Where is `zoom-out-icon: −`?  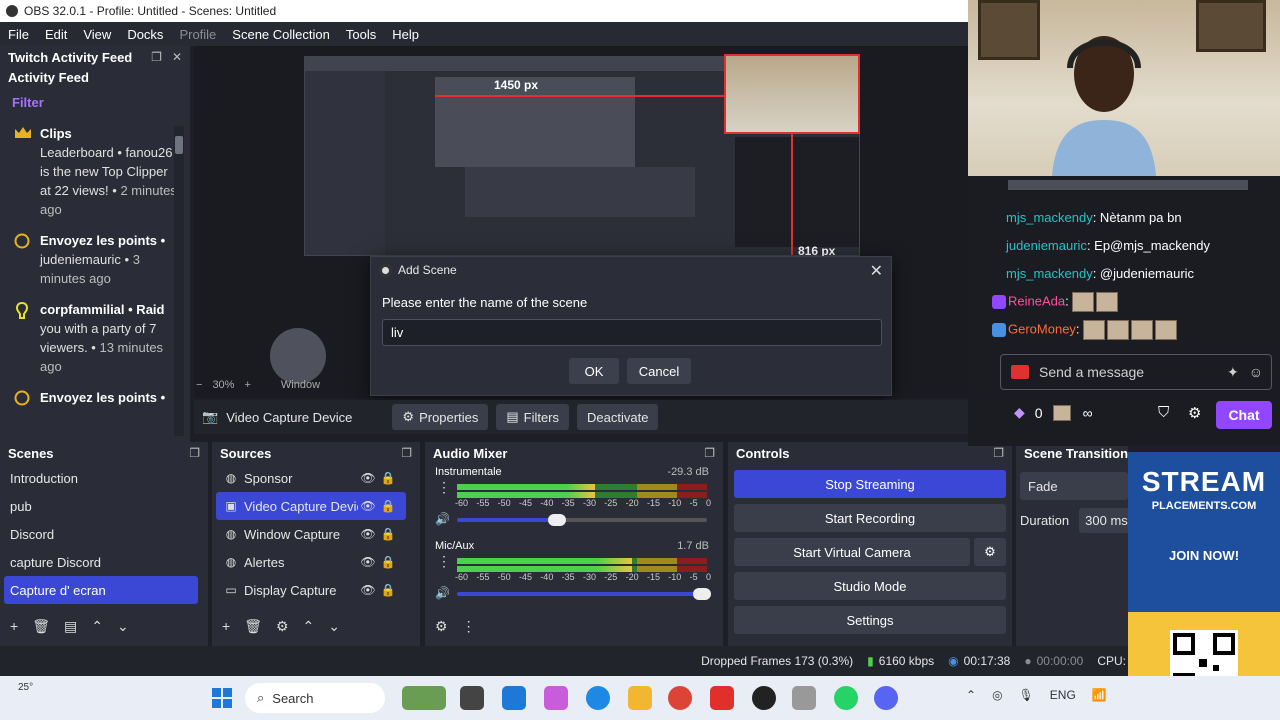 zoom-out-icon: − is located at coordinates (199, 385).